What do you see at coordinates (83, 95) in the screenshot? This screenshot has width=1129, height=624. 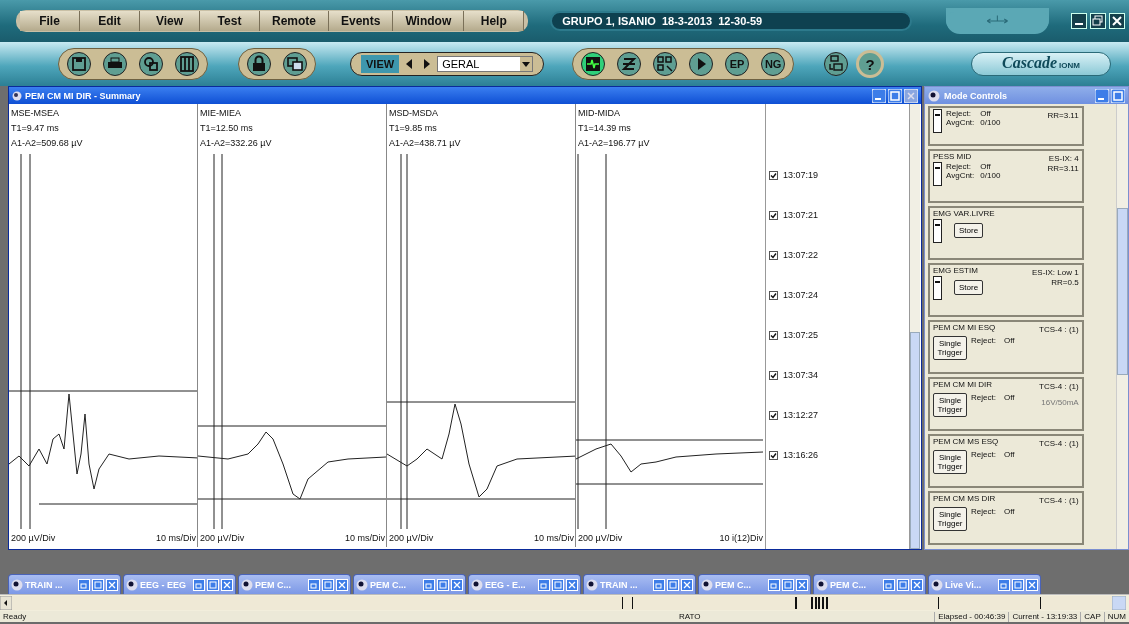 I see `window-title: PEM CM MI DIR - Summary` at bounding box center [83, 95].